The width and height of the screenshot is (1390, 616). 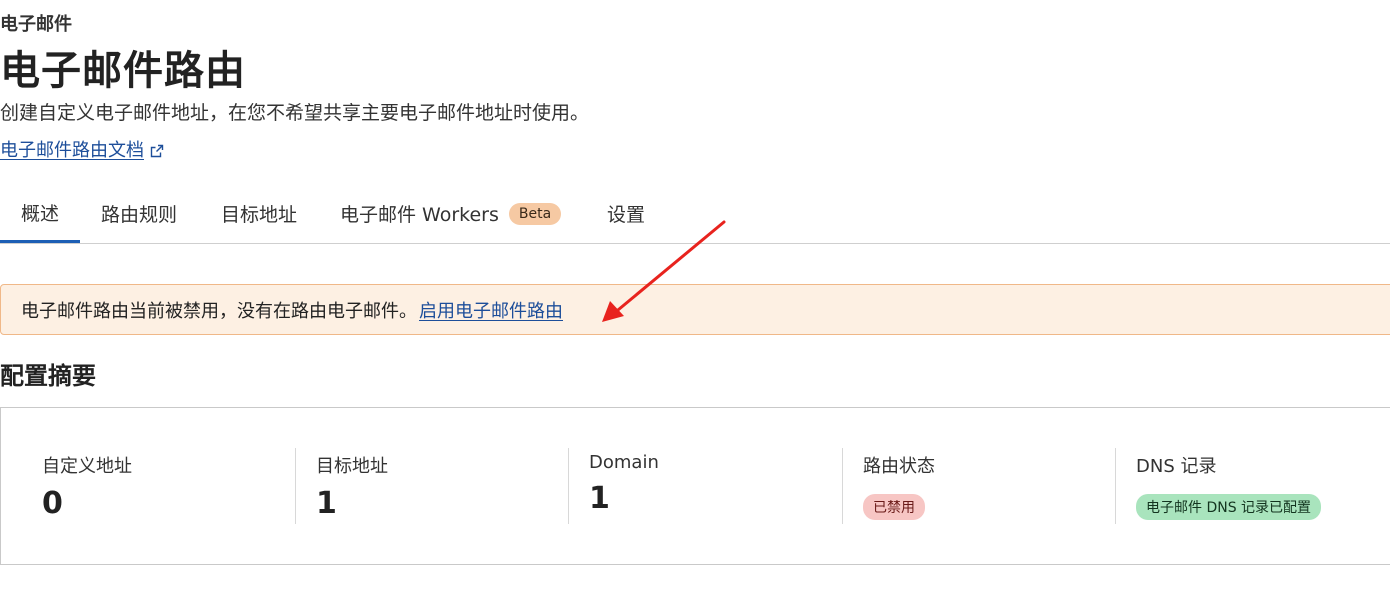 What do you see at coordinates (72, 150) in the screenshot?
I see `docs-link-label: 电子邮件路由文档` at bounding box center [72, 150].